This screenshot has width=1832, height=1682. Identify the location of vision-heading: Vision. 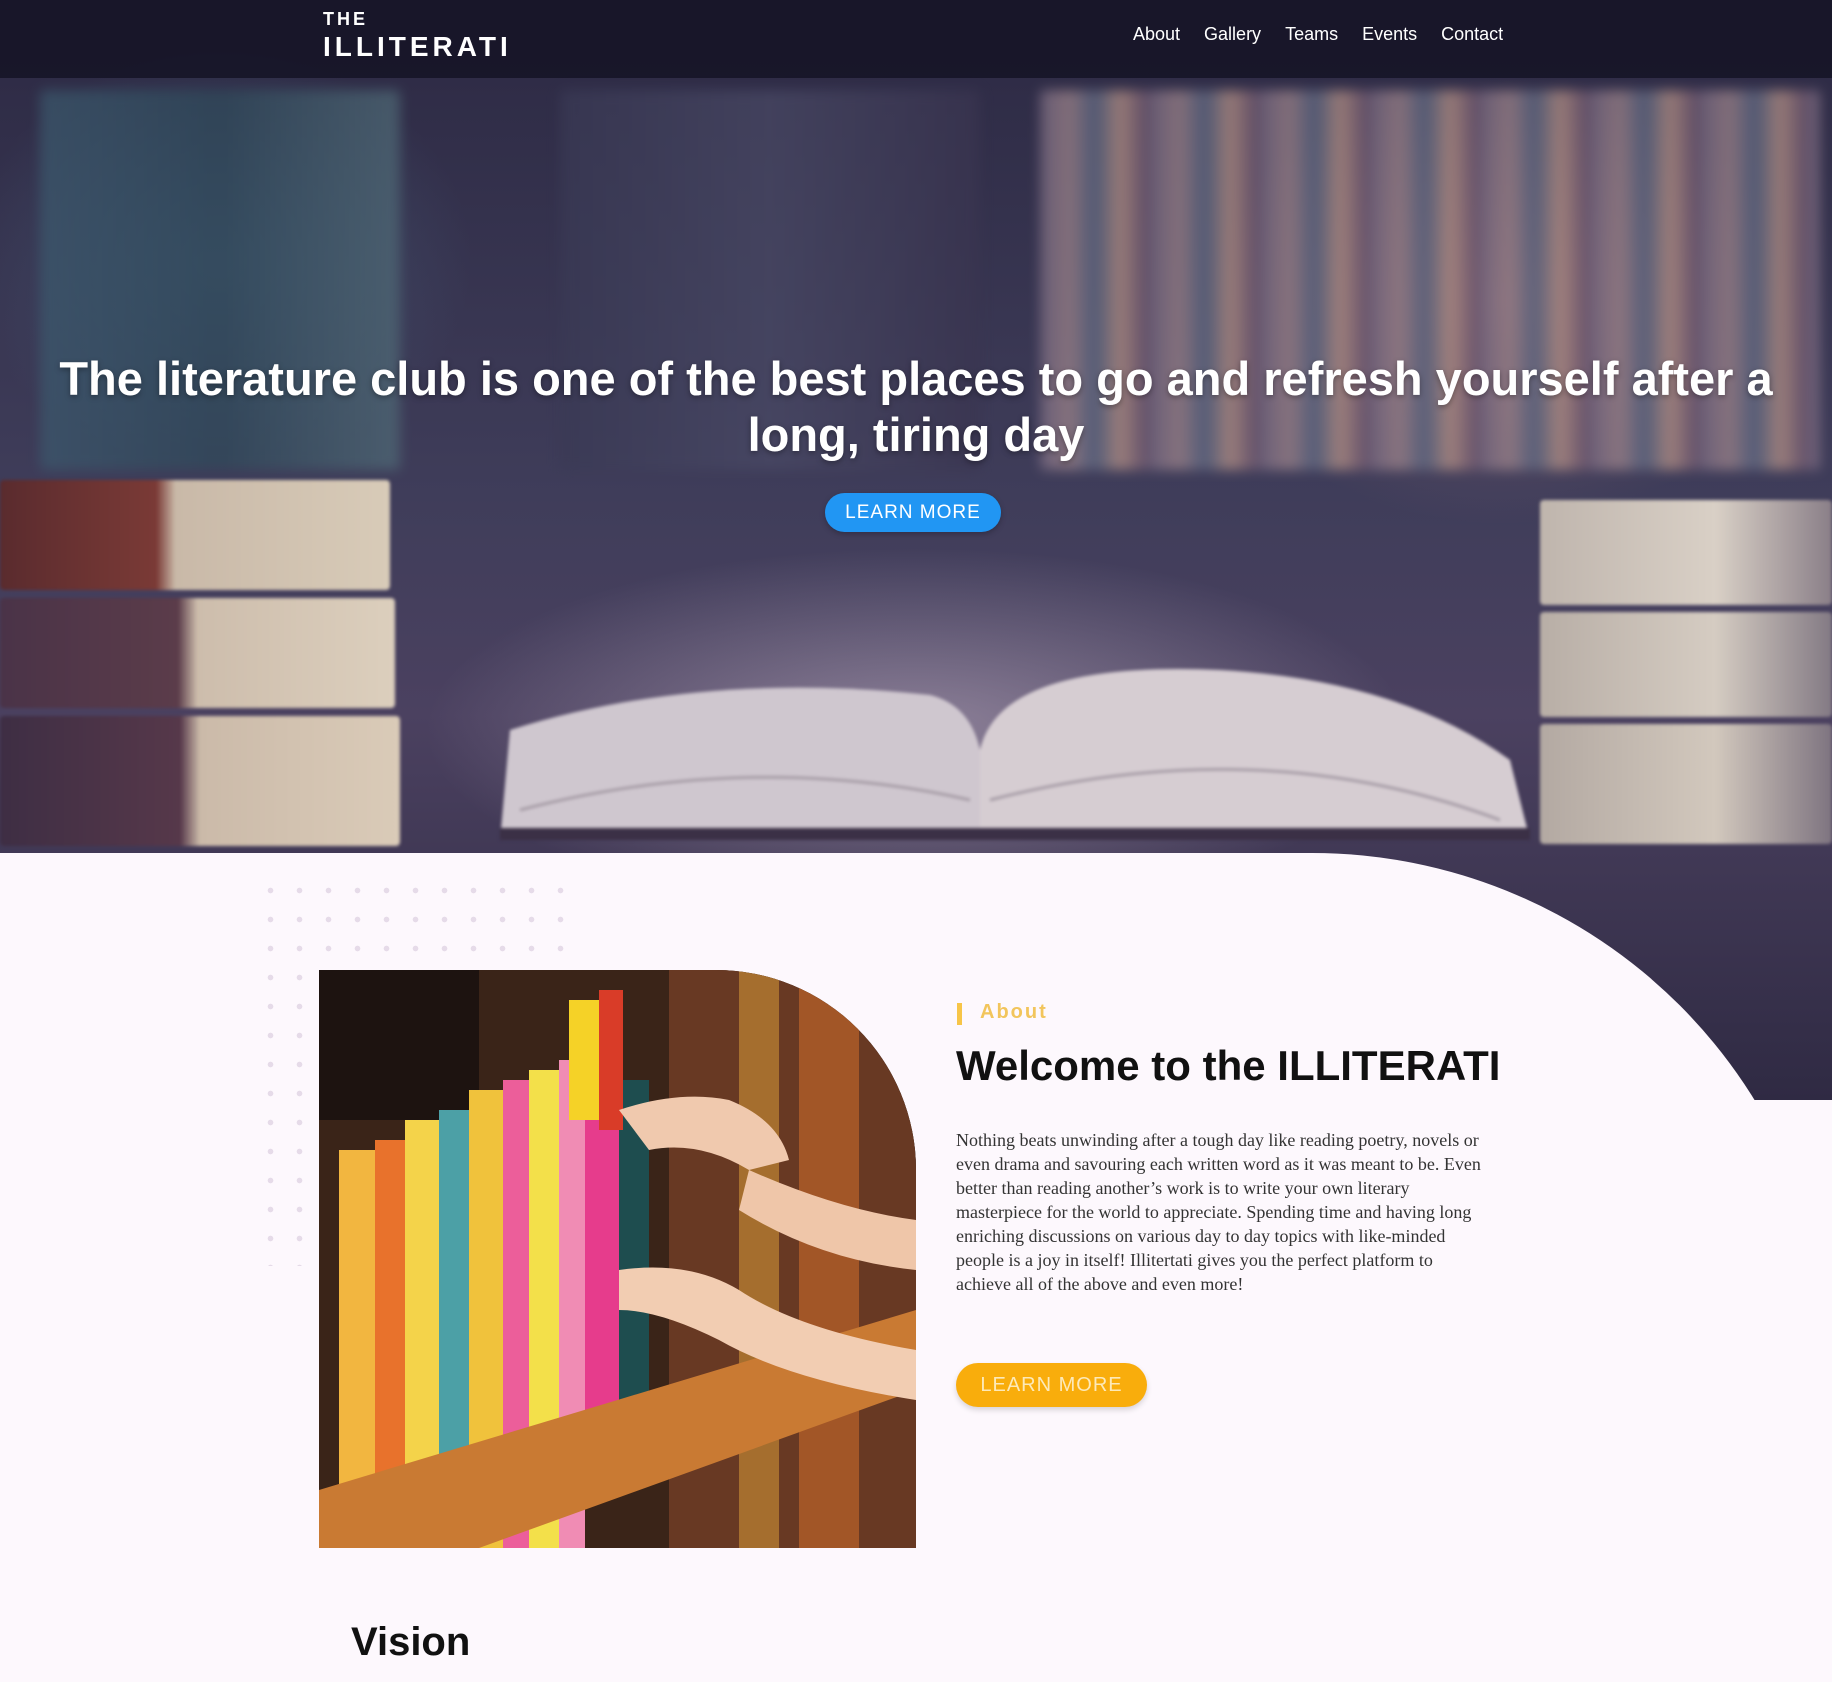
(411, 1642).